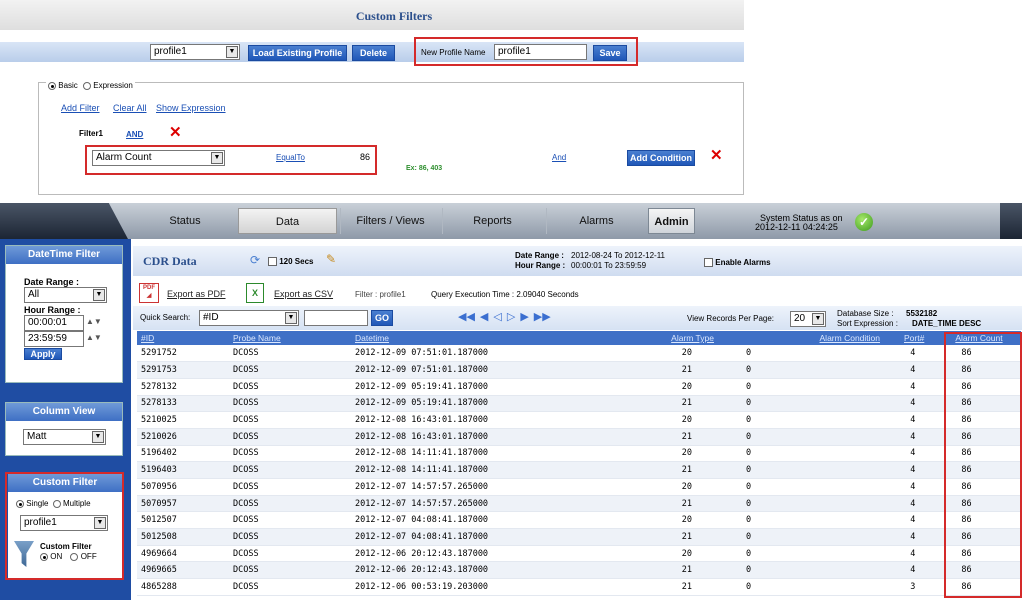  Describe the element at coordinates (511, 316) in the screenshot. I see `page-forward-icon: ▷` at that location.